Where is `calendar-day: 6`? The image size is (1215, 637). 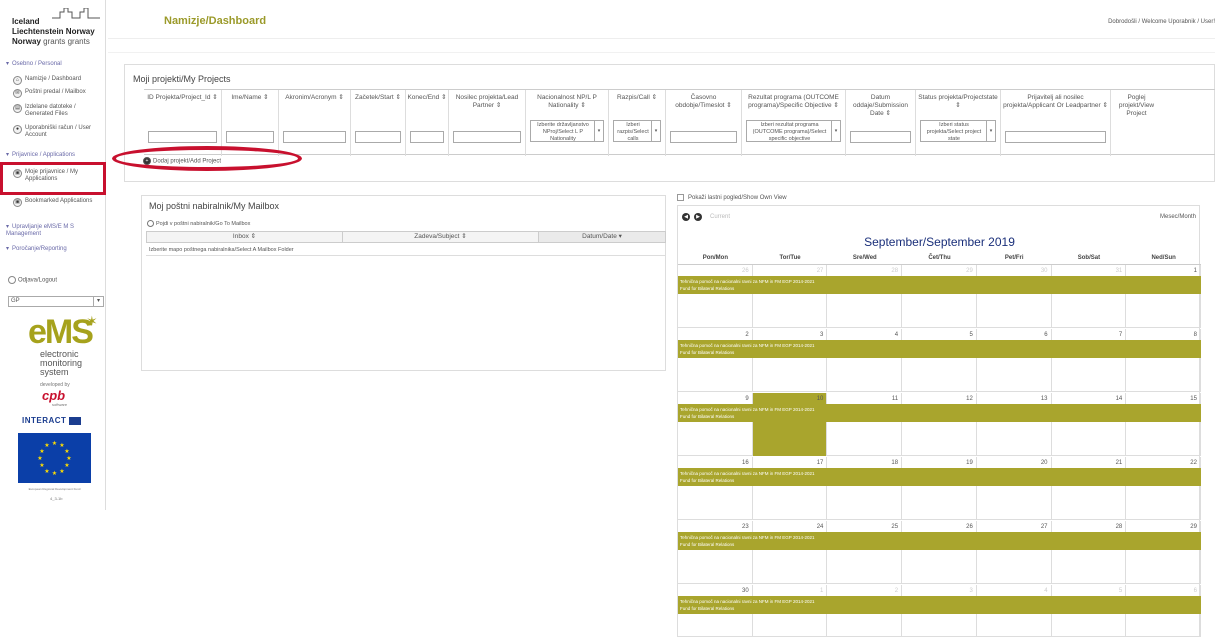 calendar-day: 6 is located at coordinates (1014, 360).